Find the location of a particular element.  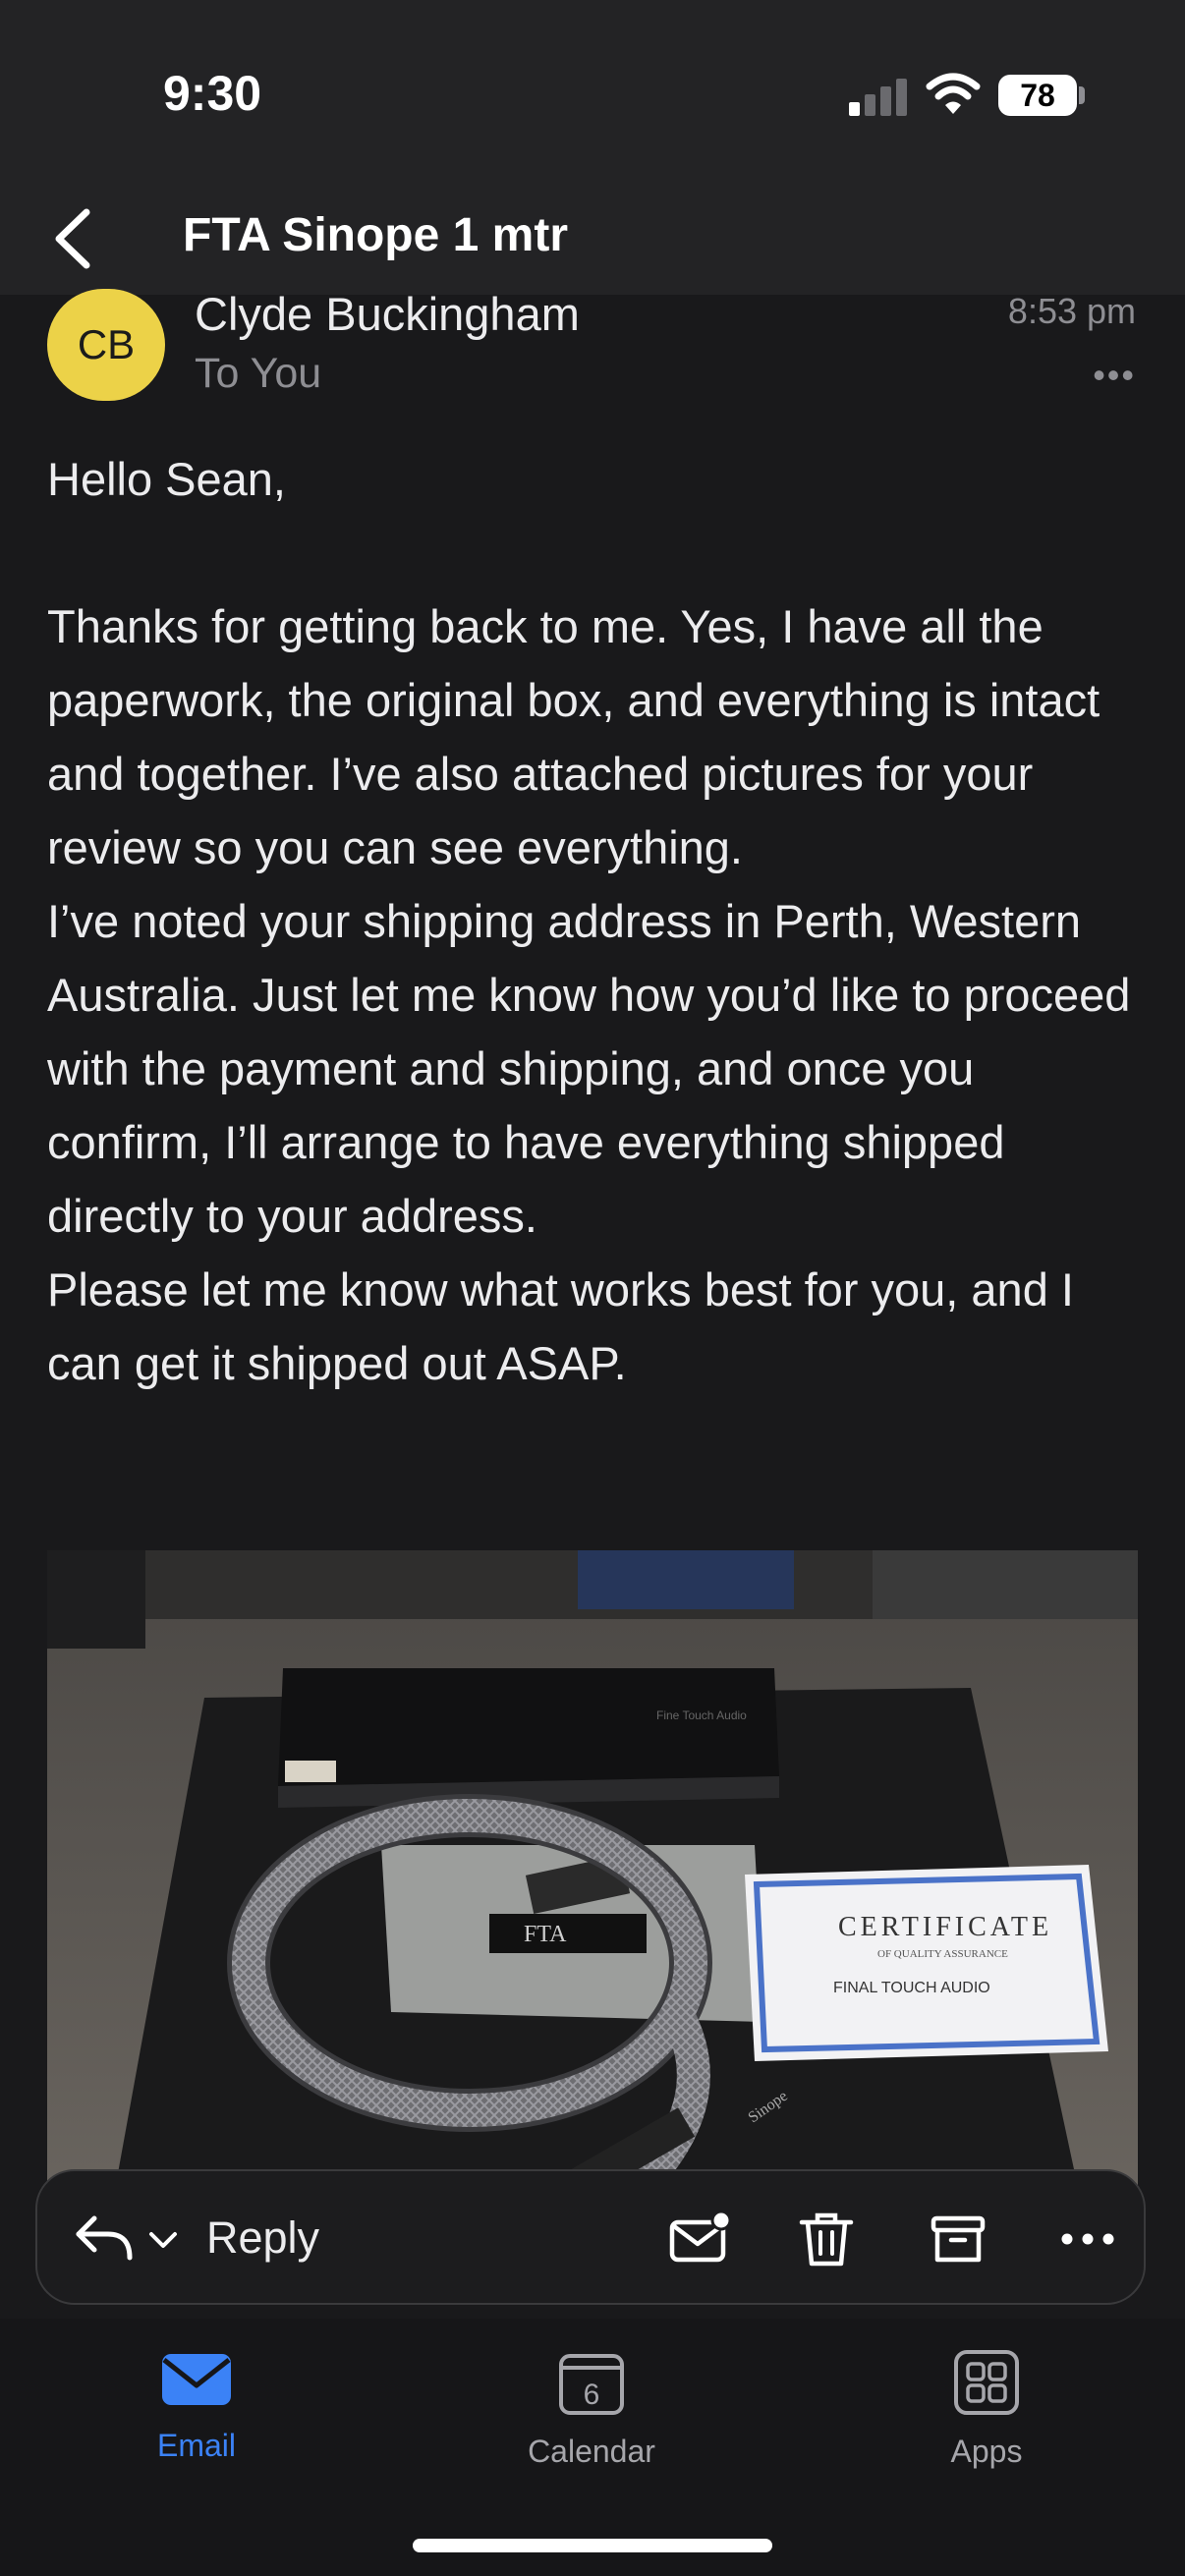

certificate-subtitle: OF QUALITY ASSURANCE is located at coordinates (943, 1954).